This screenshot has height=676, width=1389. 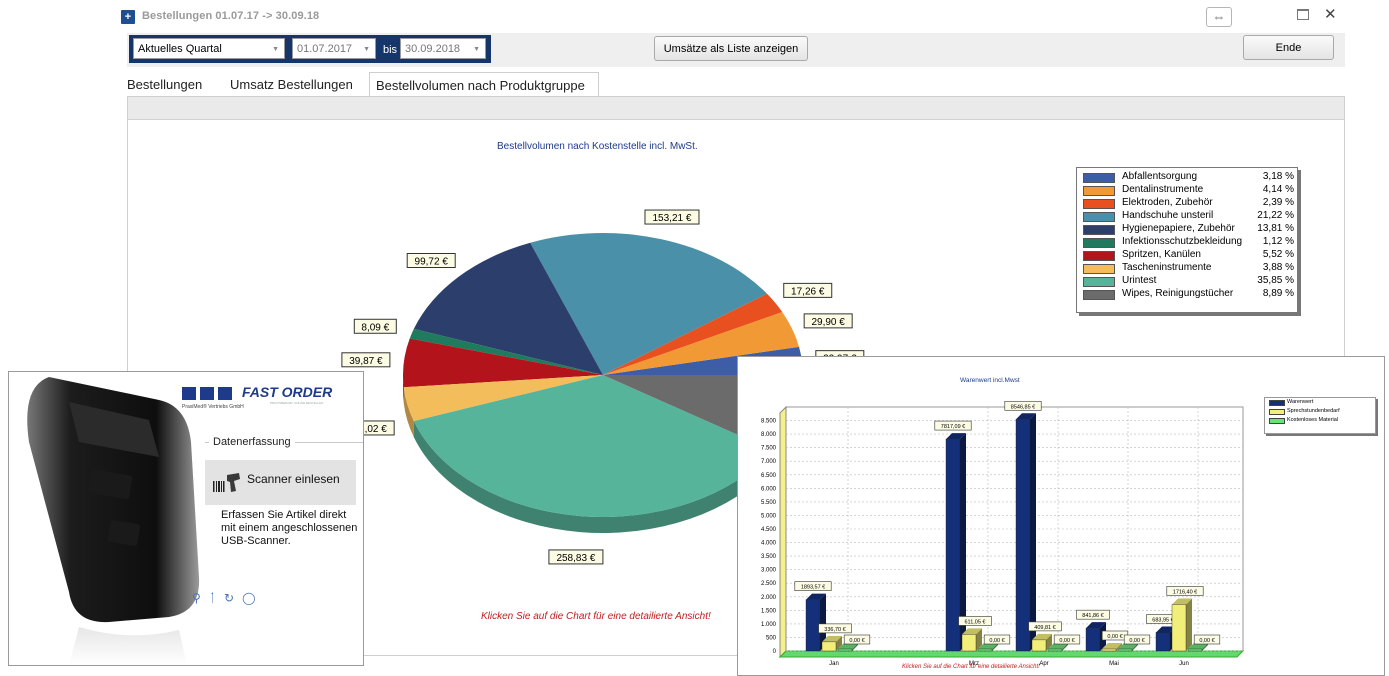 What do you see at coordinates (1278, 202) in the screenshot?
I see `legend-percent: 2,39 %` at bounding box center [1278, 202].